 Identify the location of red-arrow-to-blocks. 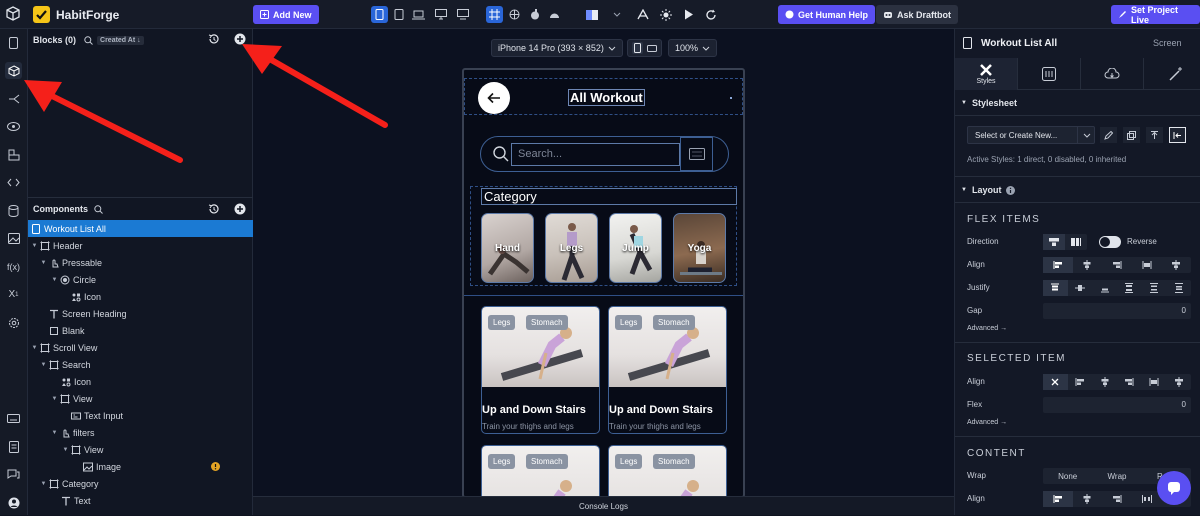
(116, 128).